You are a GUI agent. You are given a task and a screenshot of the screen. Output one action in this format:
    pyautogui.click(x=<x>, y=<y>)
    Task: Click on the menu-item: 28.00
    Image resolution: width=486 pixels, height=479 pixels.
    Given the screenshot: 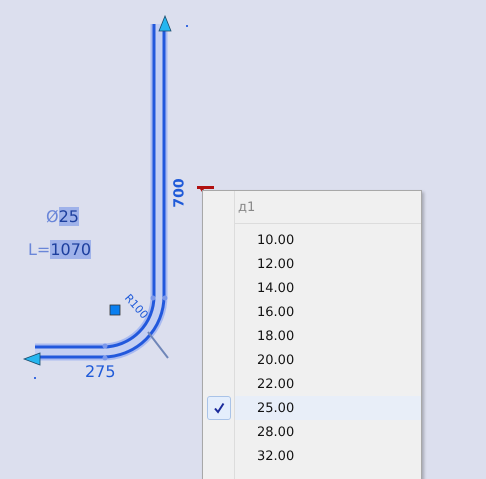 What is the action you would take?
    pyautogui.click(x=328, y=432)
    